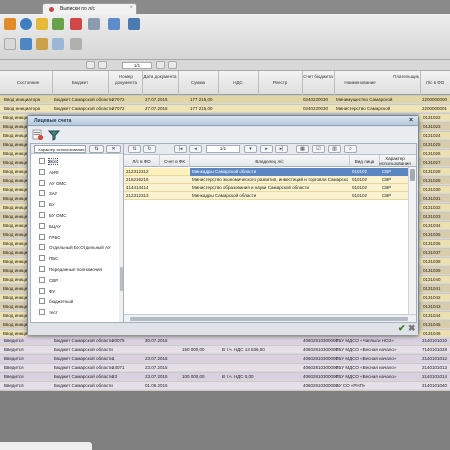 This screenshot has height=450, width=450. I want to click on document-new-icon, so click(42, 24).